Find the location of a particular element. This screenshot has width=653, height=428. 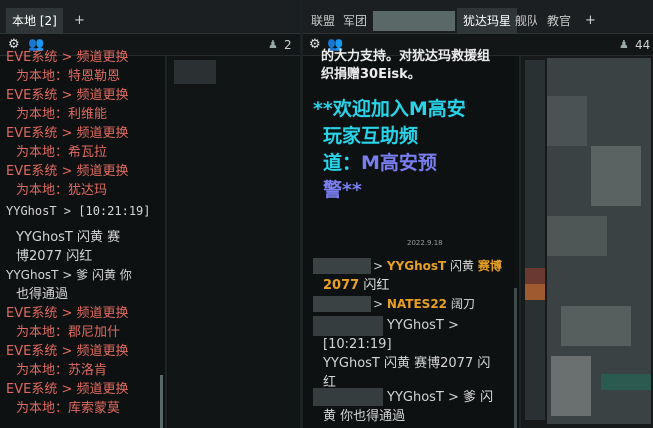

left-feed-scrollbar is located at coordinates (161, 401).